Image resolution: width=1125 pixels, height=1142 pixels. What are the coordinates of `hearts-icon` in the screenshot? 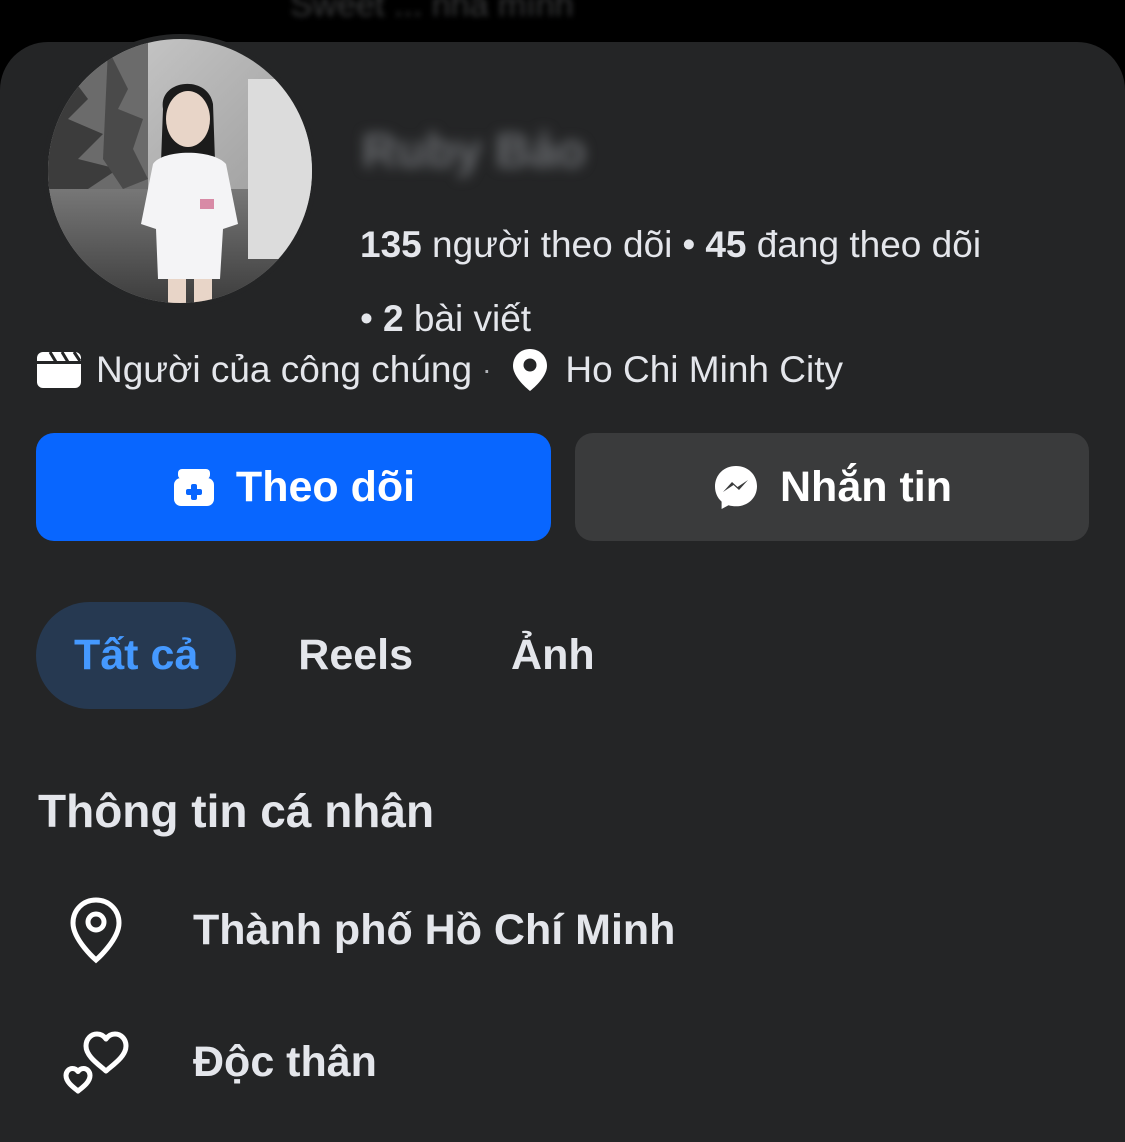 It's located at (96, 1062).